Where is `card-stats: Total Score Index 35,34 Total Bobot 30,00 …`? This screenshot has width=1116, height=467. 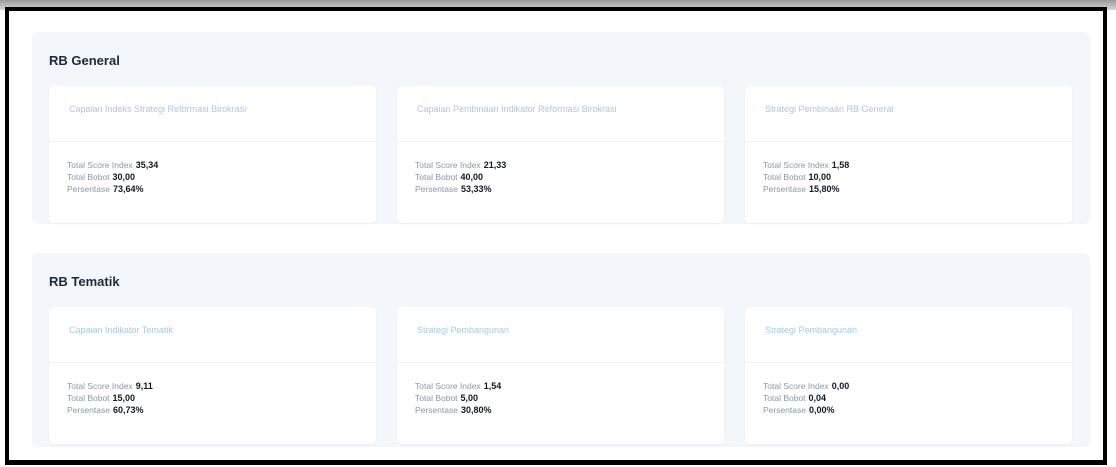 card-stats: Total Score Index 35,34 Total Bobot 30,00 … is located at coordinates (112, 176).